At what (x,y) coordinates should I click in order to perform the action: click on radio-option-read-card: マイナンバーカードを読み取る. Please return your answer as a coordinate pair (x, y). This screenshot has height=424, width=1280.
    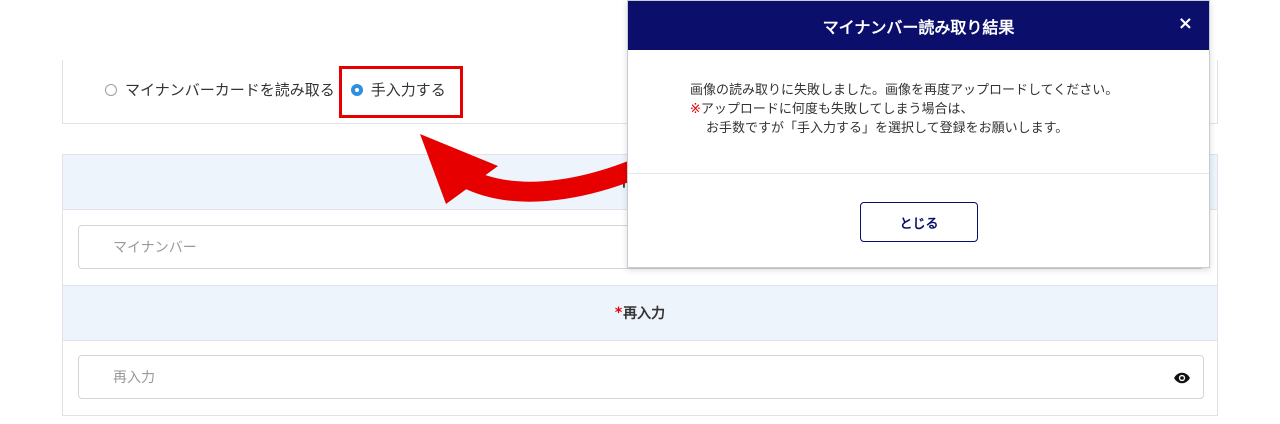
    Looking at the image, I should click on (220, 89).